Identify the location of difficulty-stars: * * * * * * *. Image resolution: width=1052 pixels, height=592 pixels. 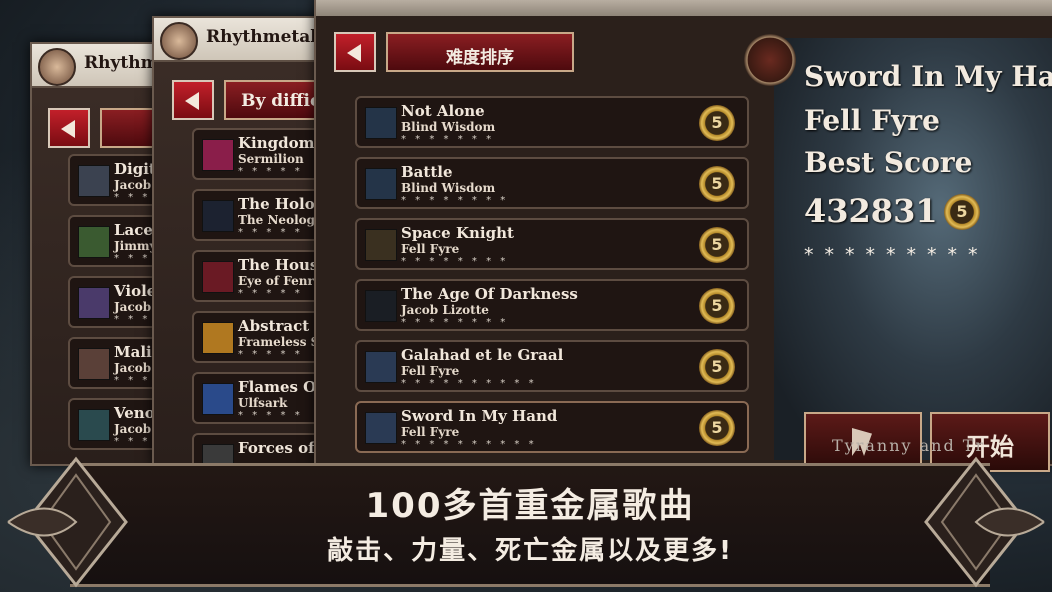
(448, 139).